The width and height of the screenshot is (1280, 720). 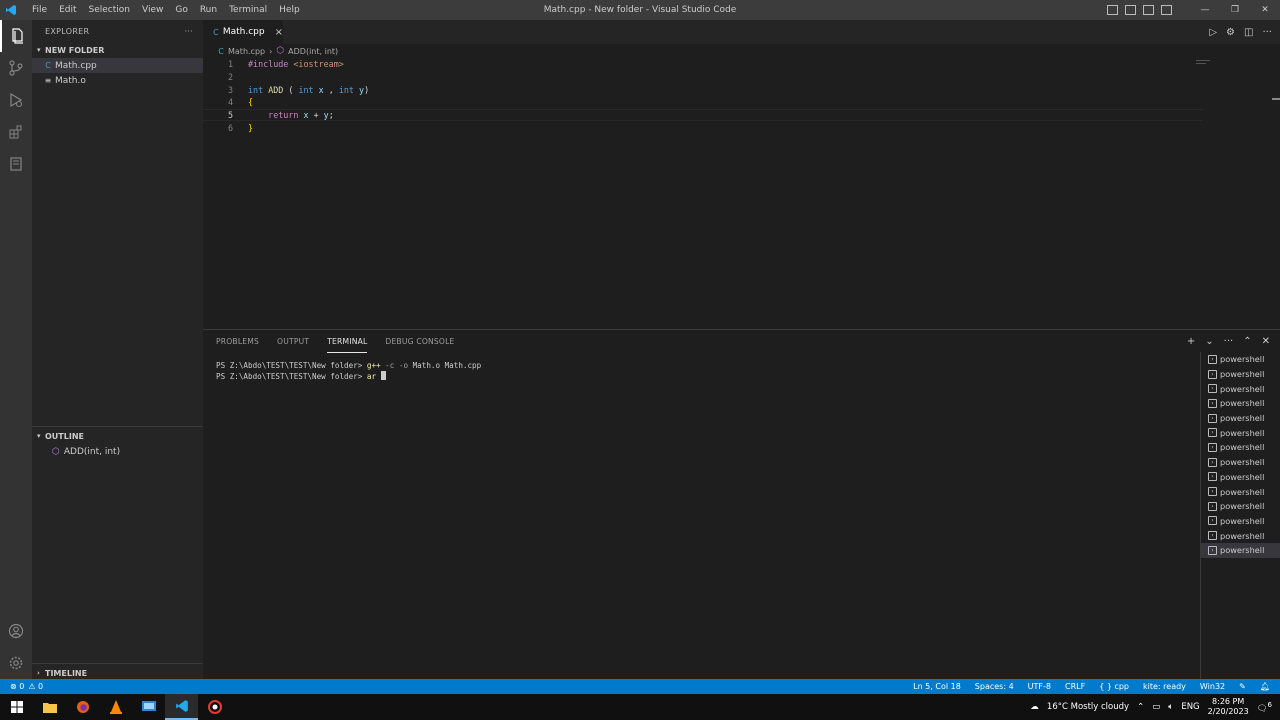 What do you see at coordinates (291, 365) in the screenshot?
I see `terminal-prompt: PS Z:\Abdo\TEST\TEST\New folder>` at bounding box center [291, 365].